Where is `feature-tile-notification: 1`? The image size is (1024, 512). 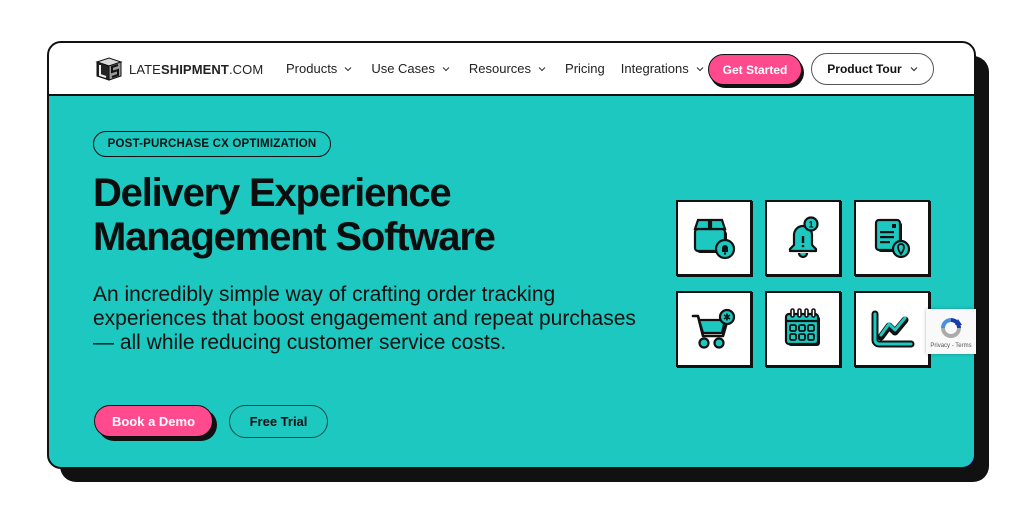
feature-tile-notification: 1 is located at coordinates (803, 238).